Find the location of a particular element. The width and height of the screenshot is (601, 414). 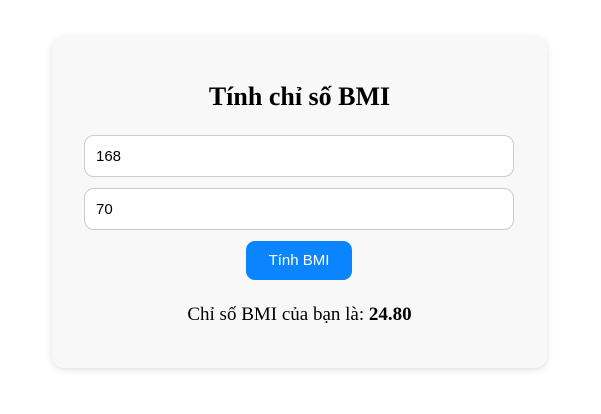

bmi-result-value: 24.80 is located at coordinates (390, 314).